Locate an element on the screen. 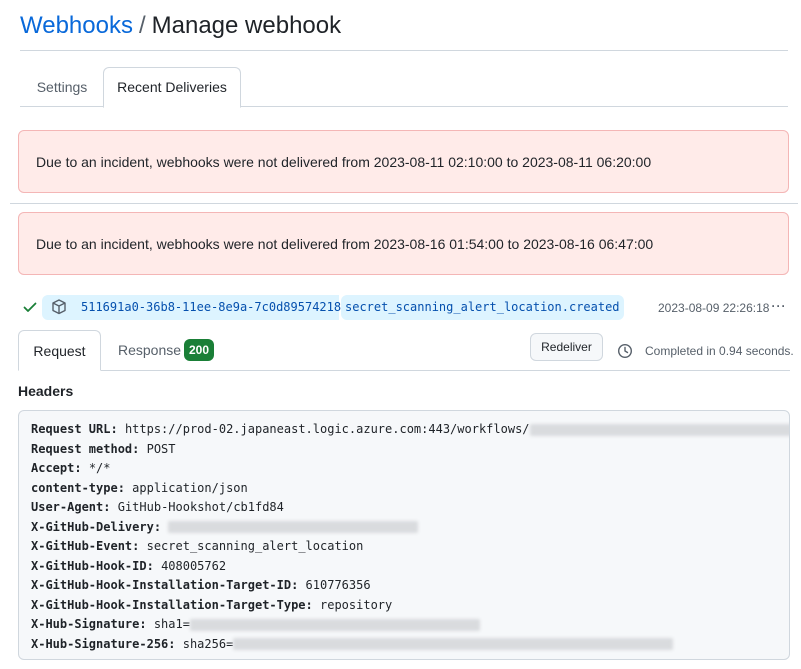 This screenshot has width=801, height=669. tab-recent-deliveries: Recent Deliveries is located at coordinates (172, 87).